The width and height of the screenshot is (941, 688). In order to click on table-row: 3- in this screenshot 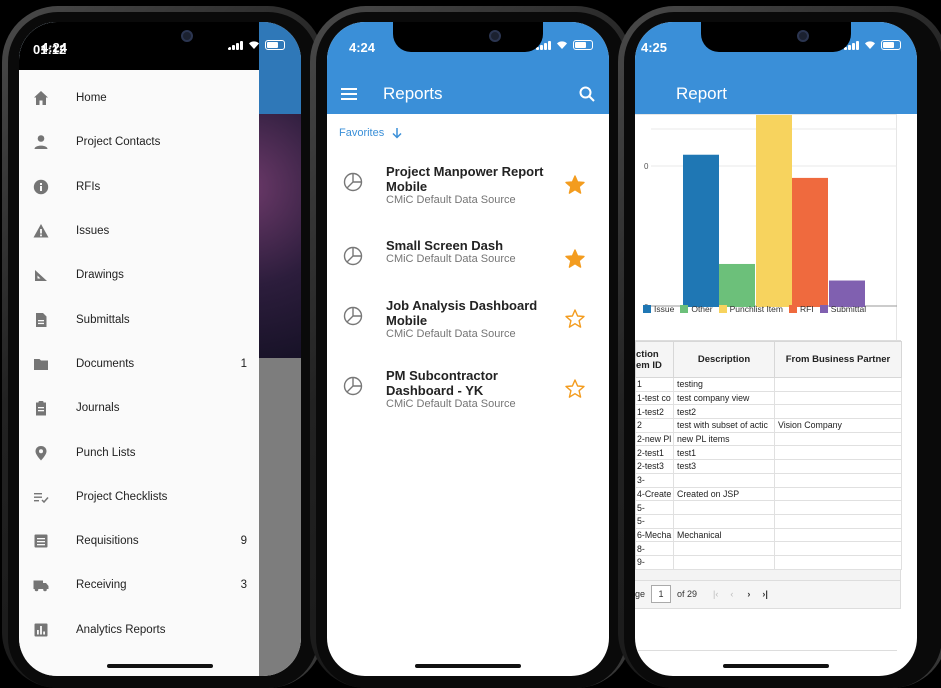, I will do `click(768, 480)`.